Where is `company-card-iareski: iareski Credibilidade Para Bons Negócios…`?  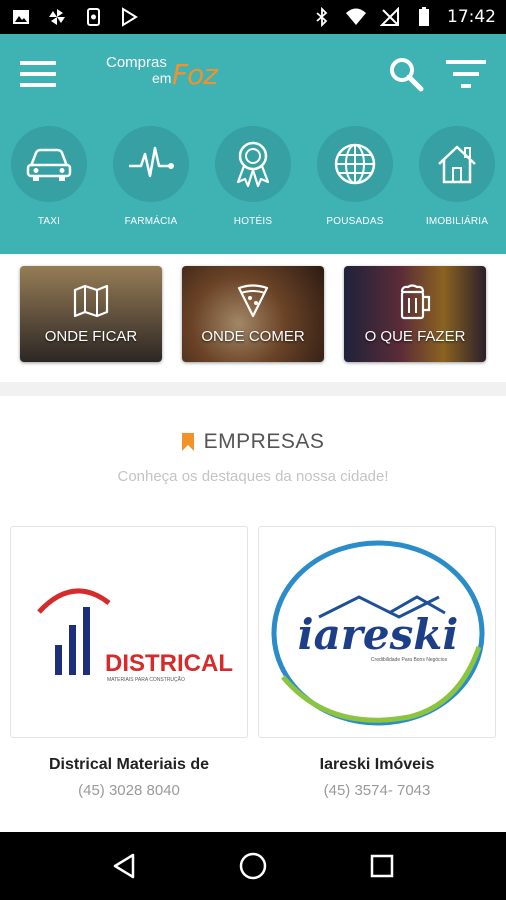
company-card-iareski: iareski Credibilidade Para Bons Negócios… is located at coordinates (377, 662).